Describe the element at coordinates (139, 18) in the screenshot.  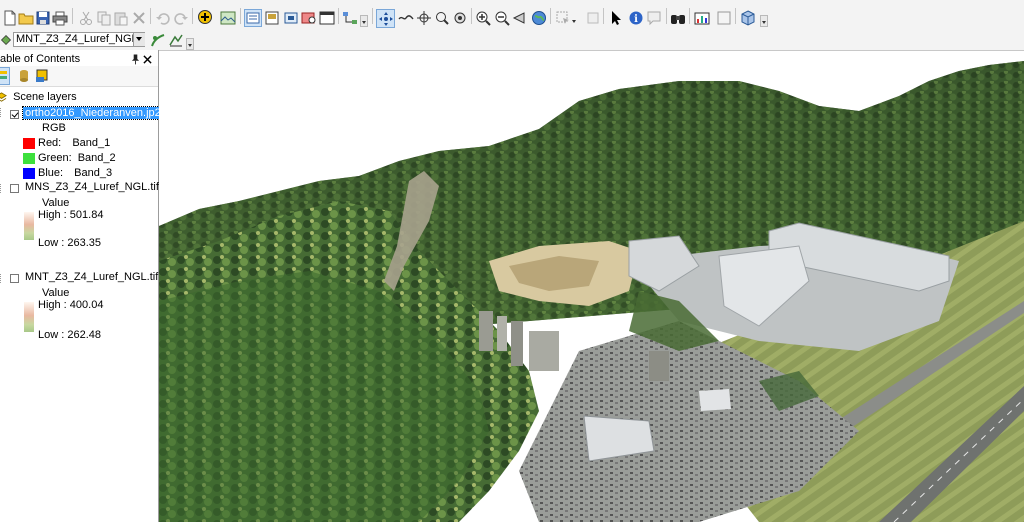
I see `delete-icon` at that location.